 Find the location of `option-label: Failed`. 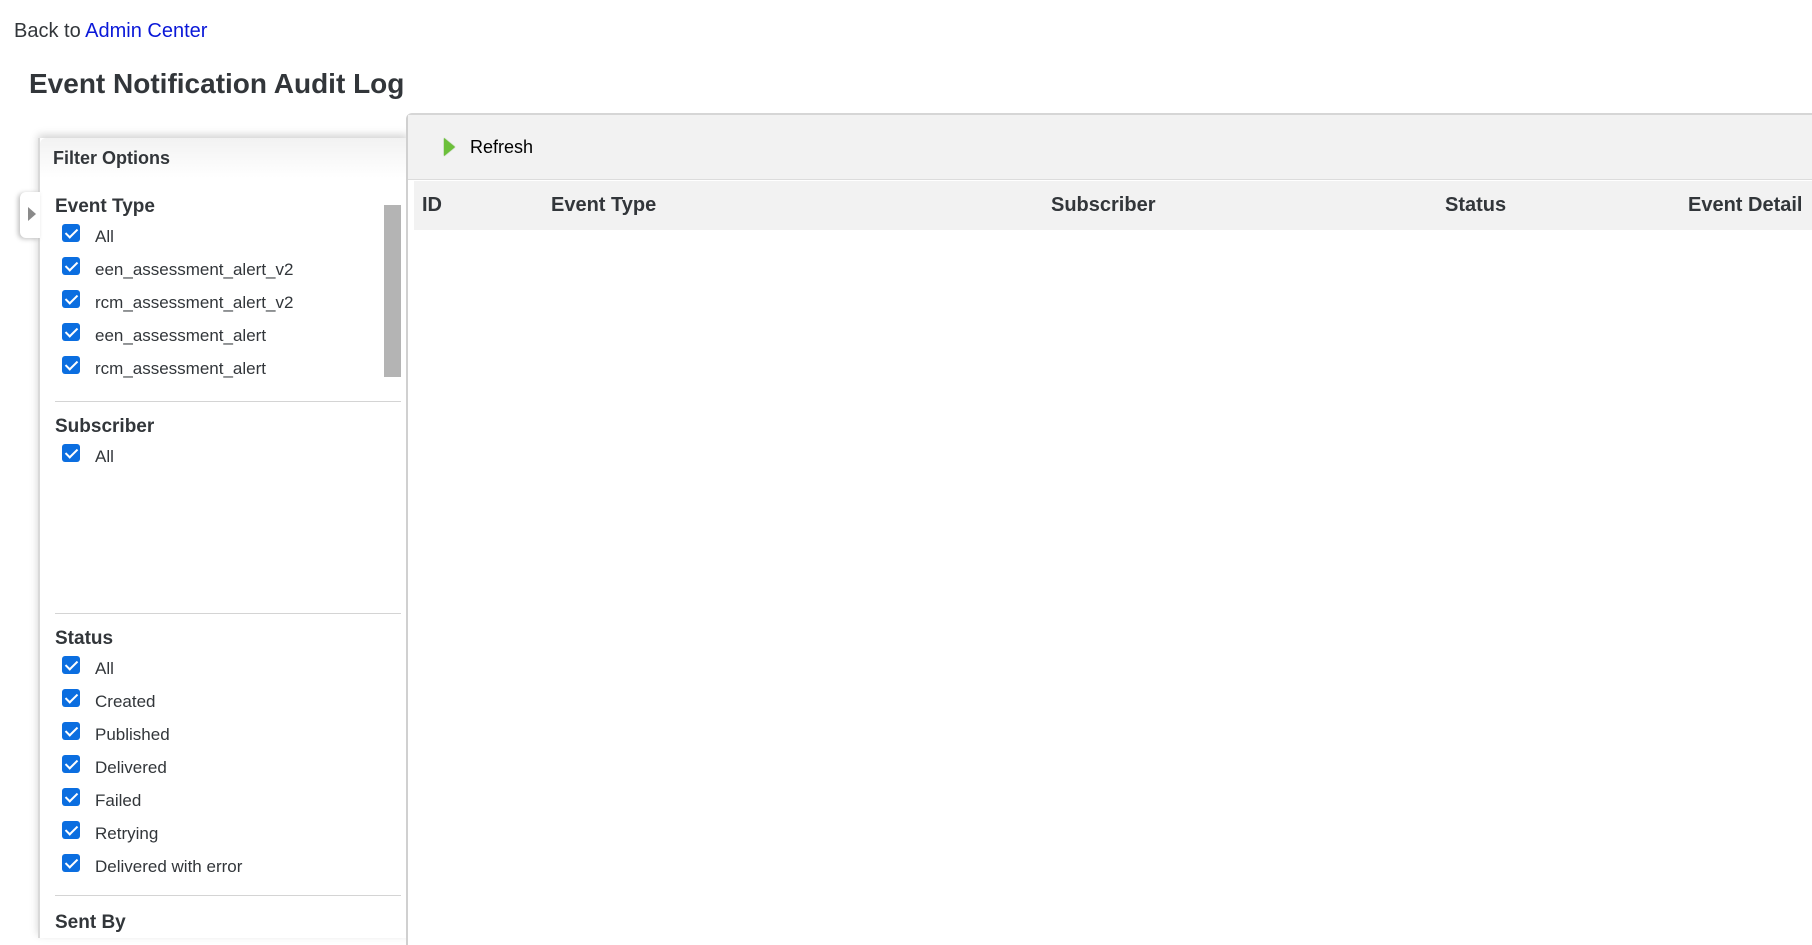

option-label: Failed is located at coordinates (118, 800).